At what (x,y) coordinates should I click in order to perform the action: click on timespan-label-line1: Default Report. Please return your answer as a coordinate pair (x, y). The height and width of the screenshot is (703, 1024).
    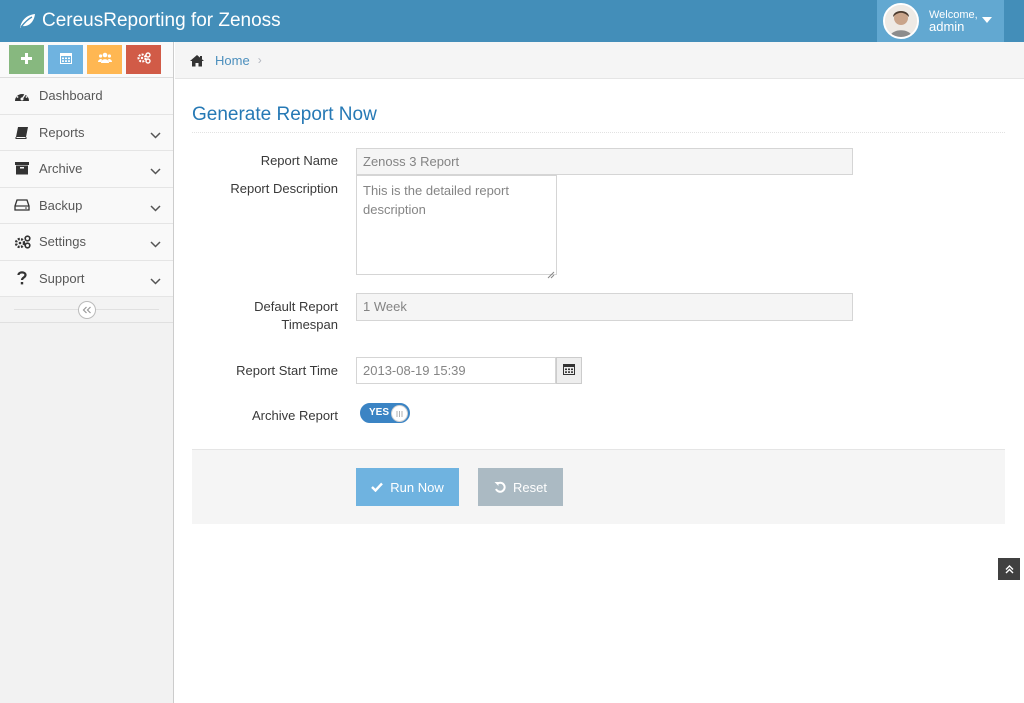
    Looking at the image, I should click on (296, 306).